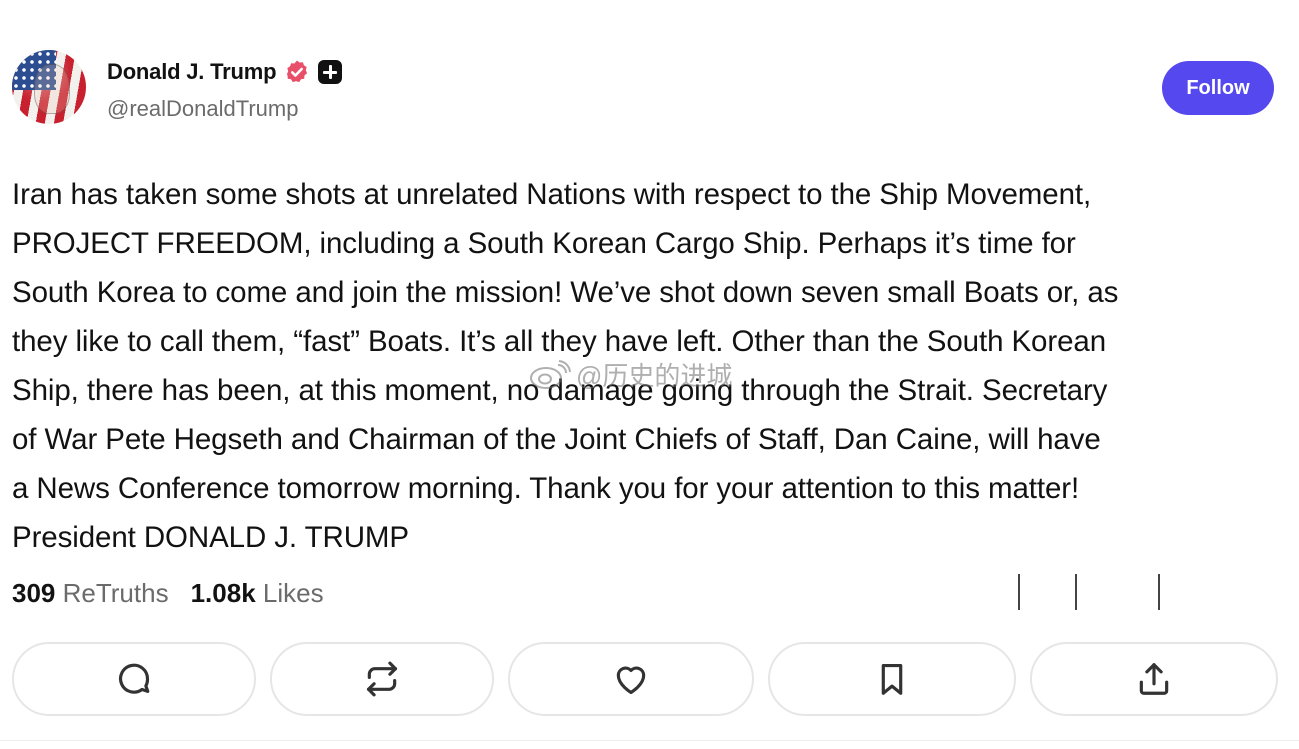 Image resolution: width=1299 pixels, height=749 pixels. Describe the element at coordinates (649, 740) in the screenshot. I see `bottom-divider` at that location.